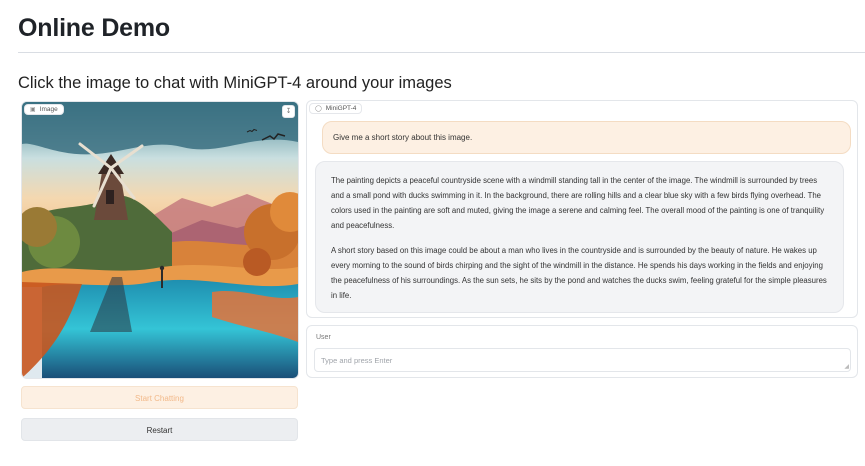 This screenshot has width=865, height=466. What do you see at coordinates (341, 108) in the screenshot?
I see `chatbot-panel-label-text: MiniGPT-4` at bounding box center [341, 108].